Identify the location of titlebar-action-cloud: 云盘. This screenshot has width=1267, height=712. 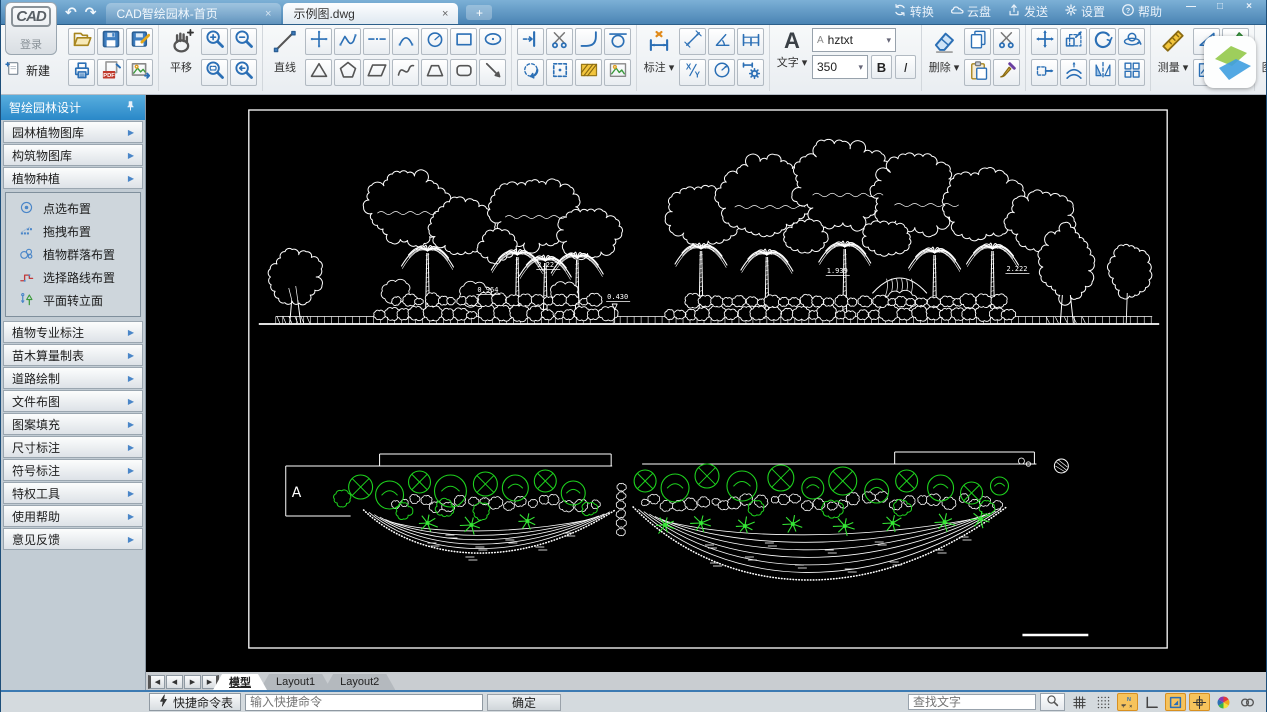
(970, 11).